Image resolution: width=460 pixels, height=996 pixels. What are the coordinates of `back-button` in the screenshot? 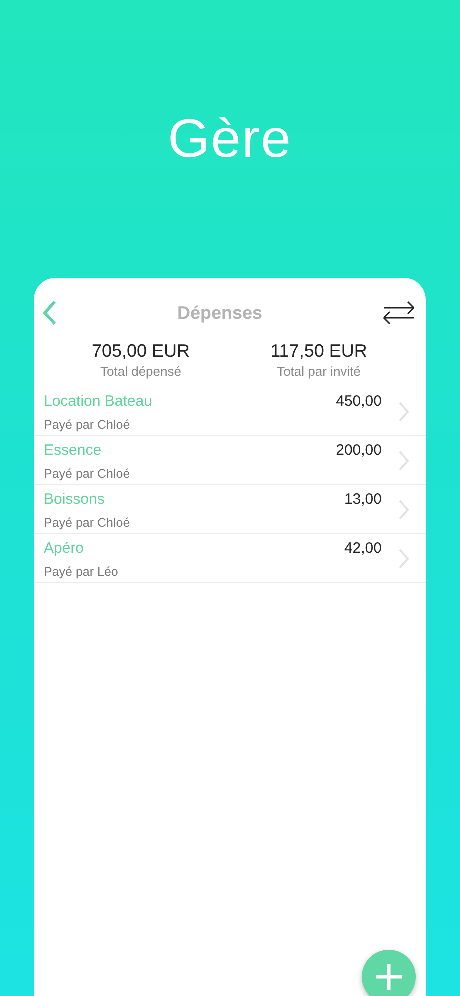 It's located at (50, 313).